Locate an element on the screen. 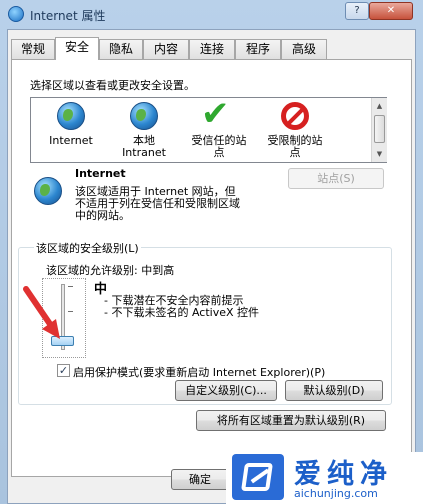 The width and height of the screenshot is (423, 504). zone-list-scrollbar: ▲ ▼ is located at coordinates (379, 130).